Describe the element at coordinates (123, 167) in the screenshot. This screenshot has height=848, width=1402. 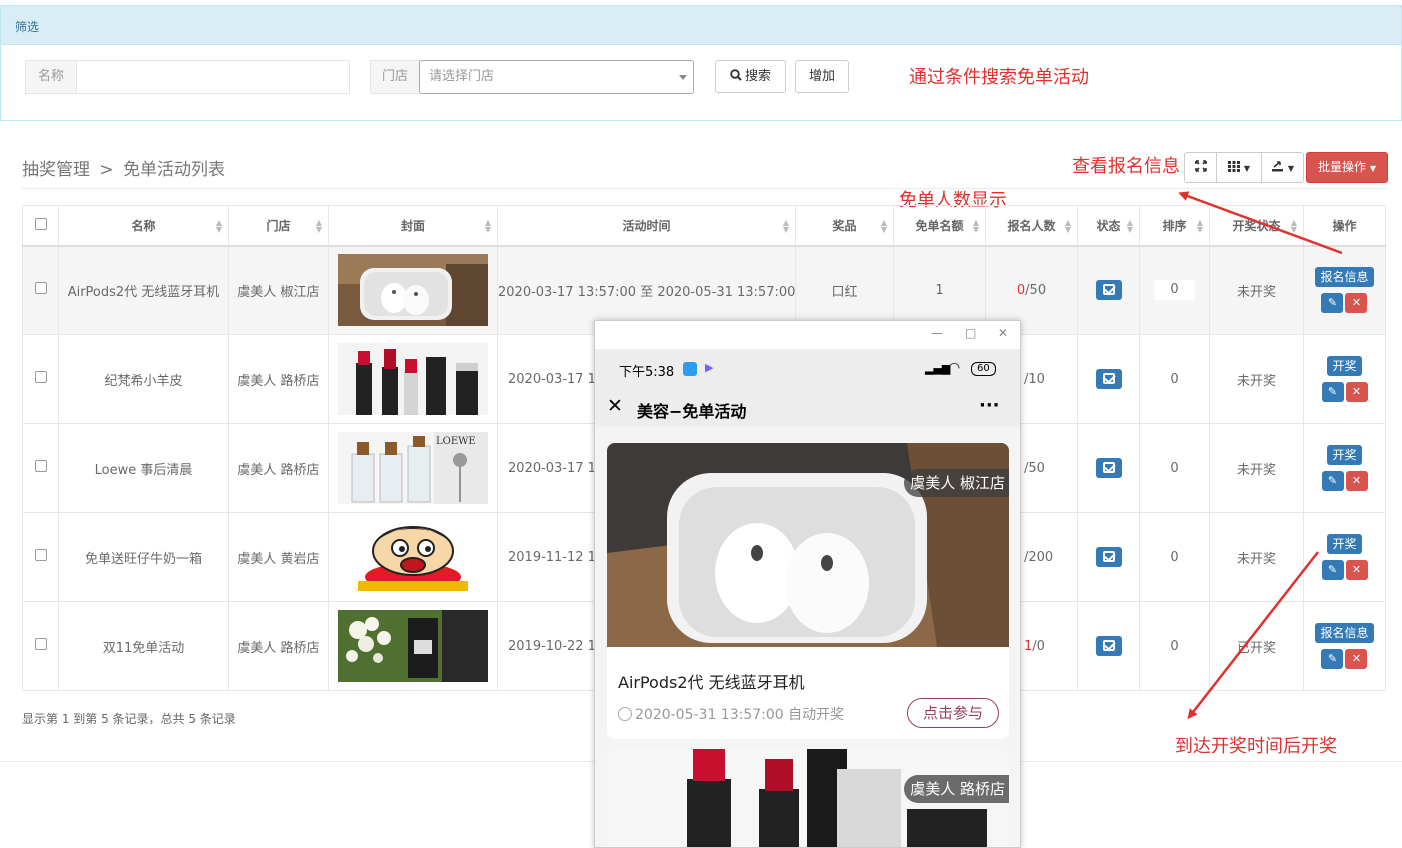
I see `breadcrumb: 抽奖管理 > 免单活动列表` at that location.